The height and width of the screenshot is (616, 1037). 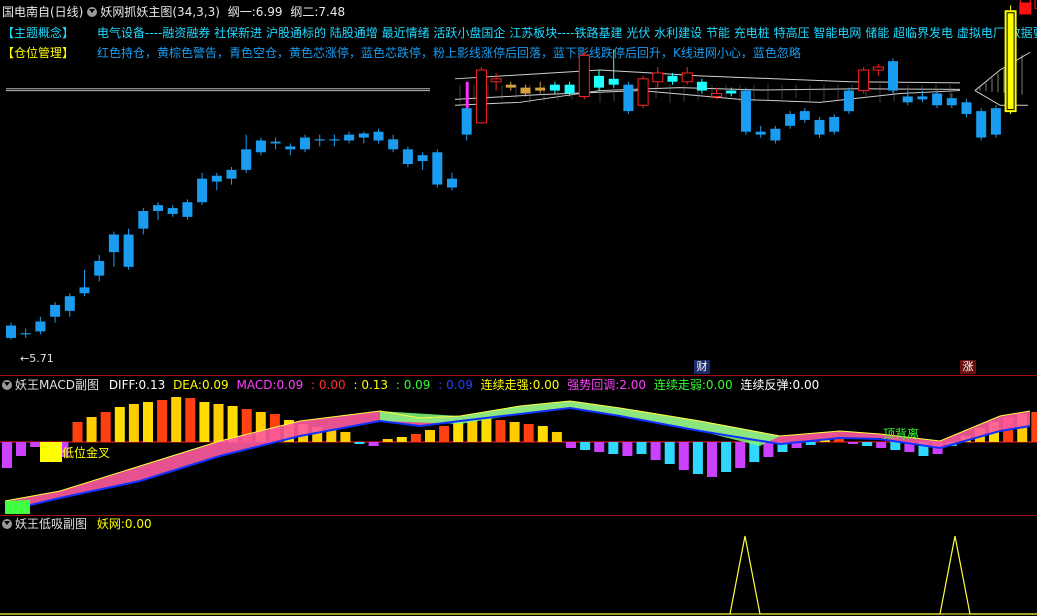 What do you see at coordinates (968, 367) in the screenshot?
I see `limit-up-marker: 涨` at bounding box center [968, 367].